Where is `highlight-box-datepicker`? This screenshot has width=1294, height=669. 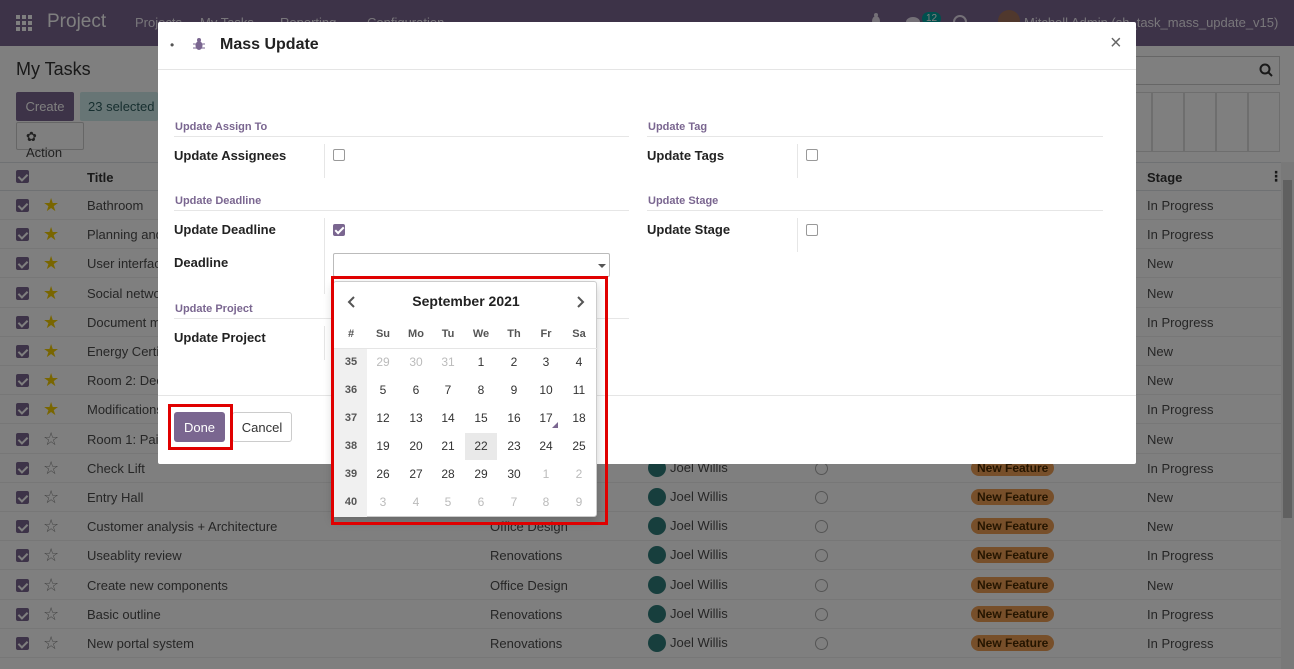
highlight-box-datepicker is located at coordinates (469, 400).